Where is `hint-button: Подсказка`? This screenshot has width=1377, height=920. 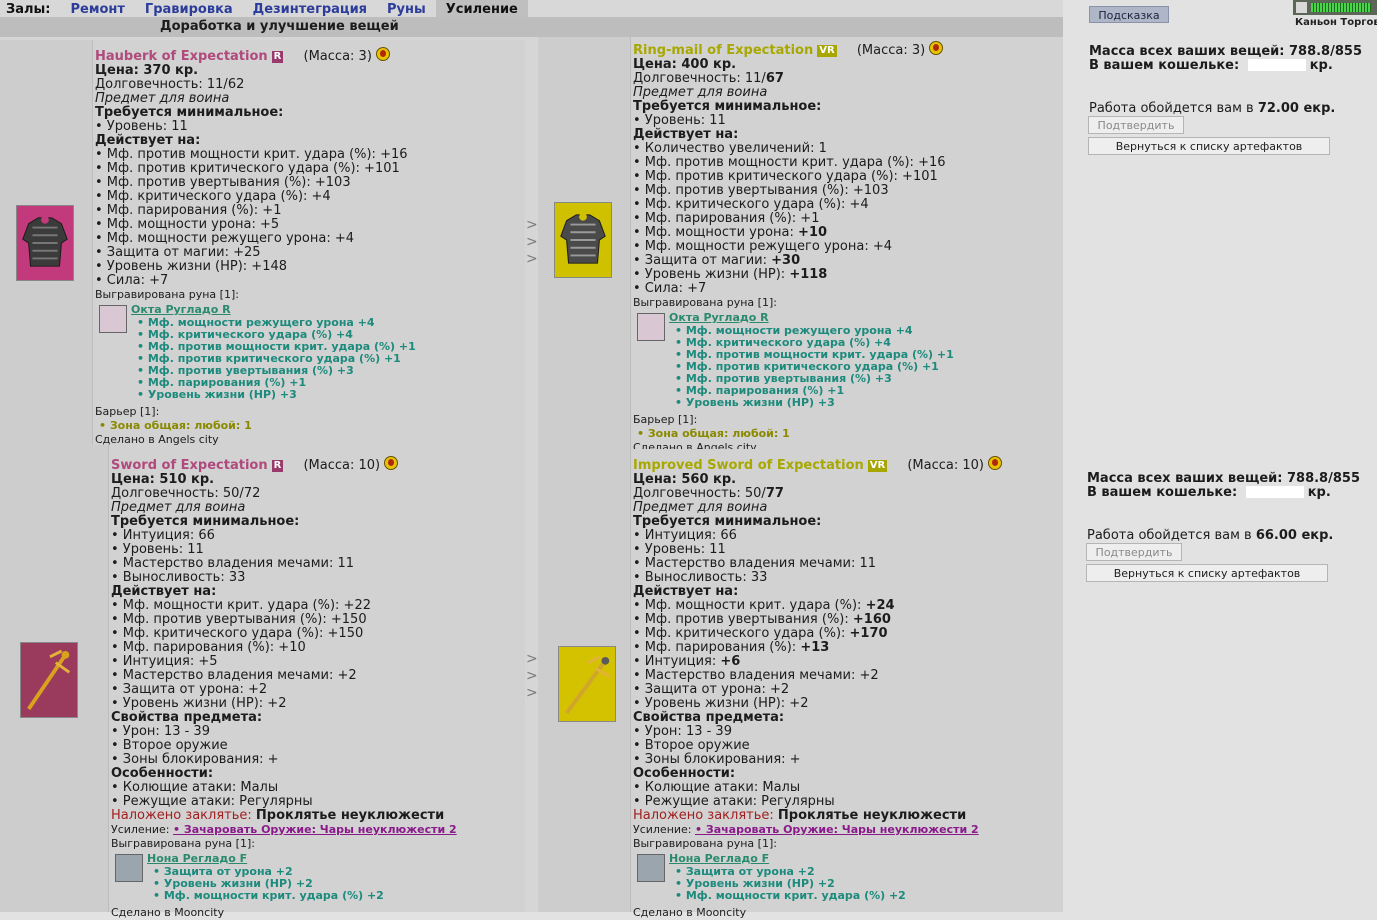
hint-button: Подсказка is located at coordinates (1129, 14).